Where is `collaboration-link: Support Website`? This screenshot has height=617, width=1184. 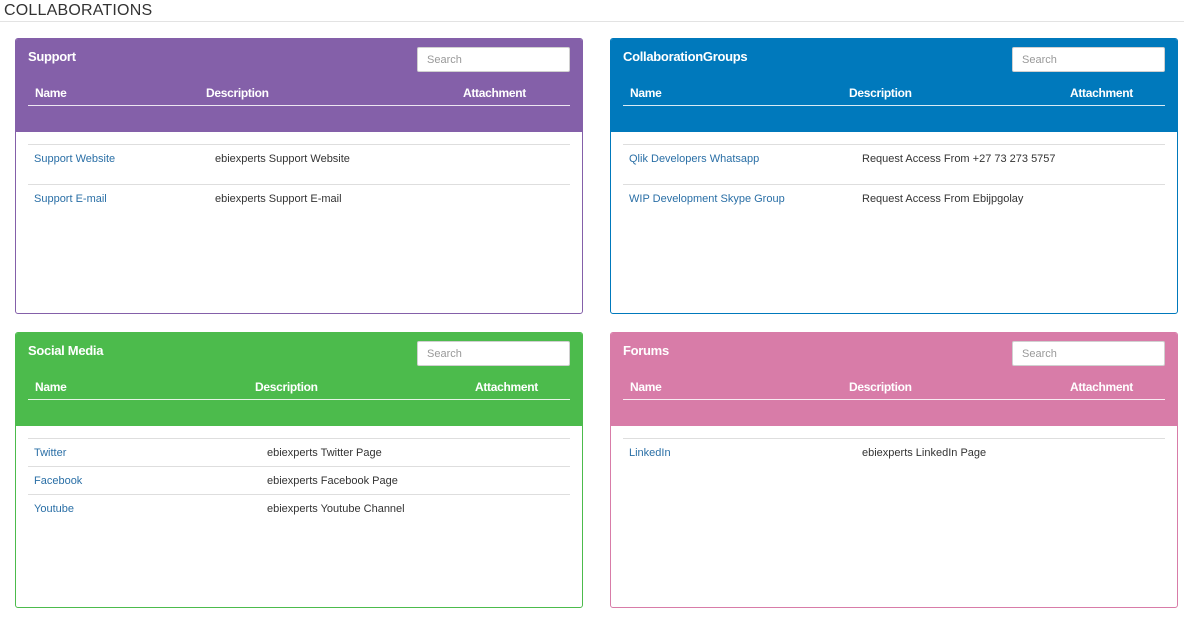
collaboration-link: Support Website is located at coordinates (74, 159).